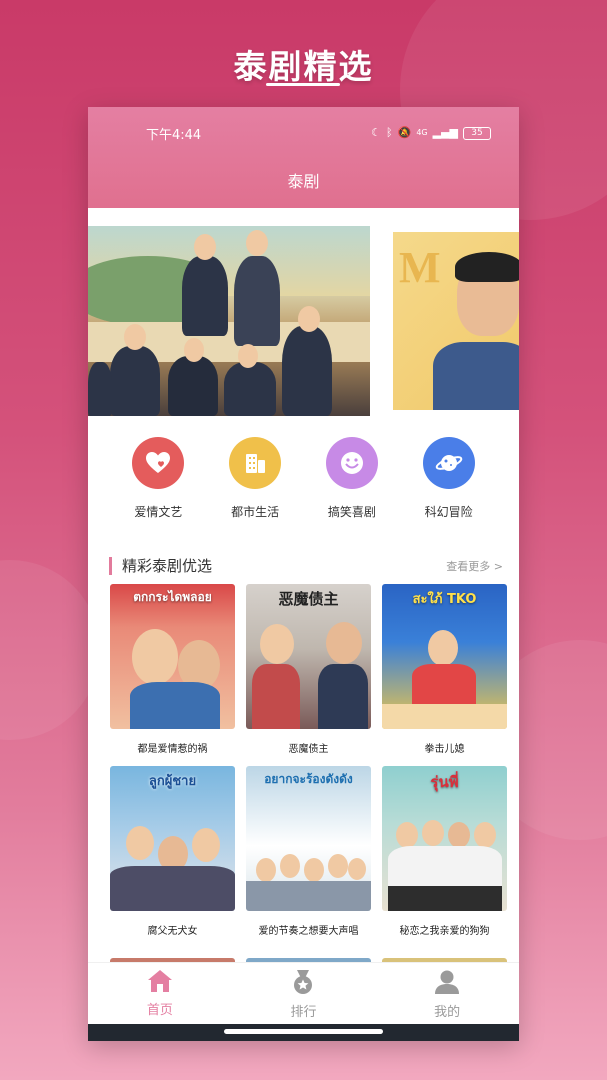  Describe the element at coordinates (172, 931) in the screenshot. I see `drama-title: 腐父无犬女` at that location.